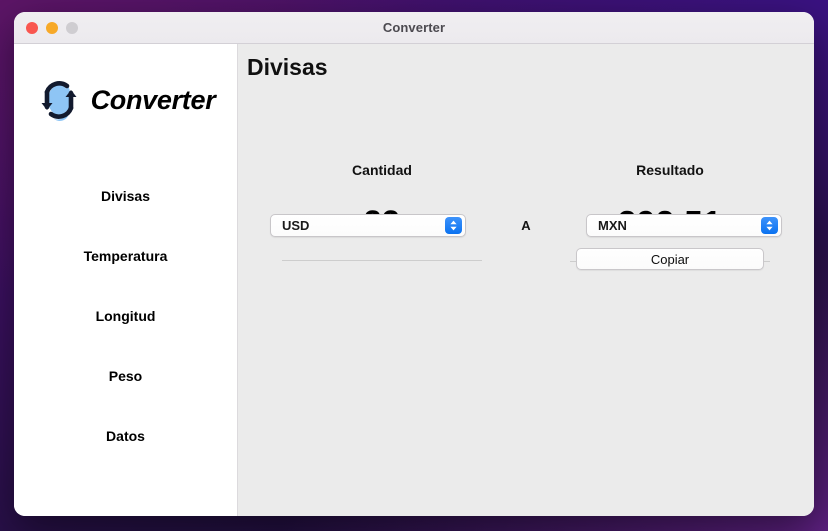 This screenshot has width=828, height=531. I want to click on traffic-light-group, so click(52, 27).